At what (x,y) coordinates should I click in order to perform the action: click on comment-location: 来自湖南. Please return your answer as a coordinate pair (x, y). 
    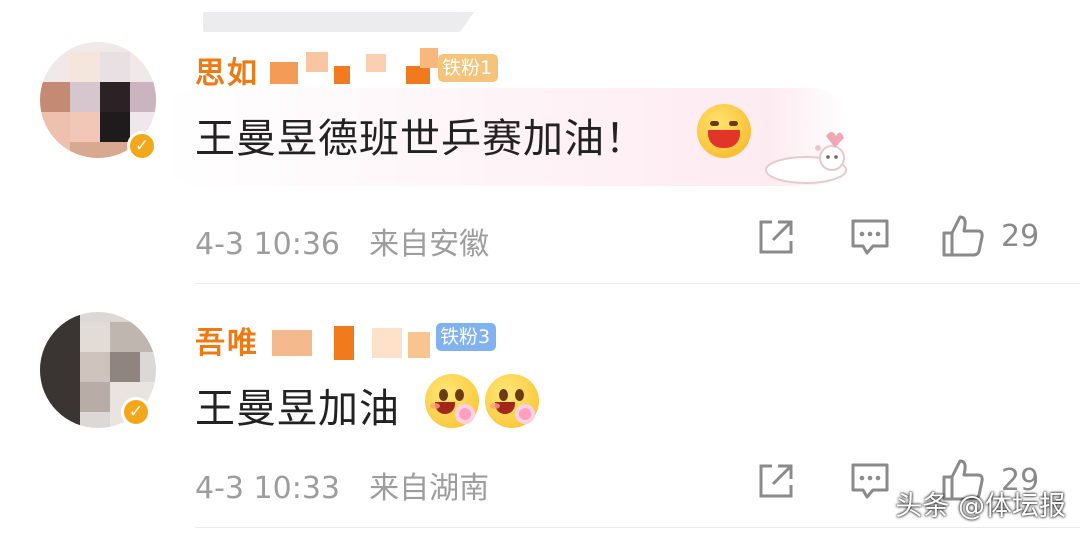
    Looking at the image, I should click on (429, 488).